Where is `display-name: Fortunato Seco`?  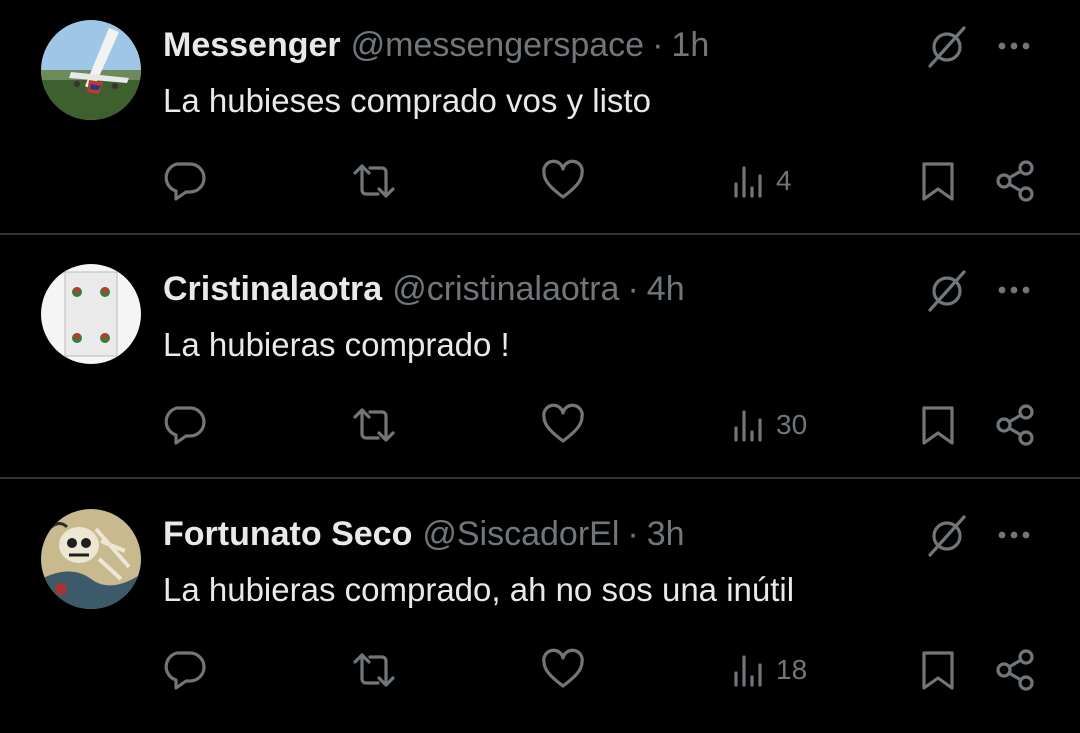 display-name: Fortunato Seco is located at coordinates (287, 534).